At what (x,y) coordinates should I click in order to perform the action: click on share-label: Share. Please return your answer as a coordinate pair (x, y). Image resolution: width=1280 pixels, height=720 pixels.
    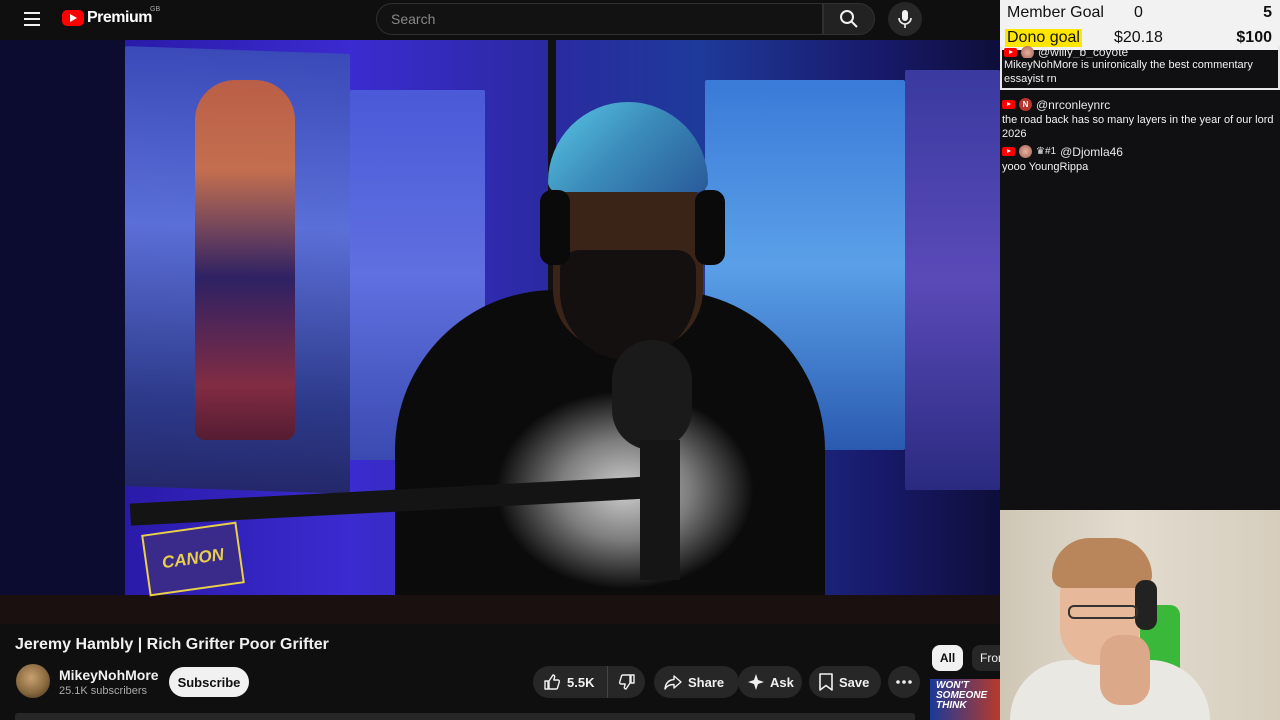
    Looking at the image, I should click on (706, 682).